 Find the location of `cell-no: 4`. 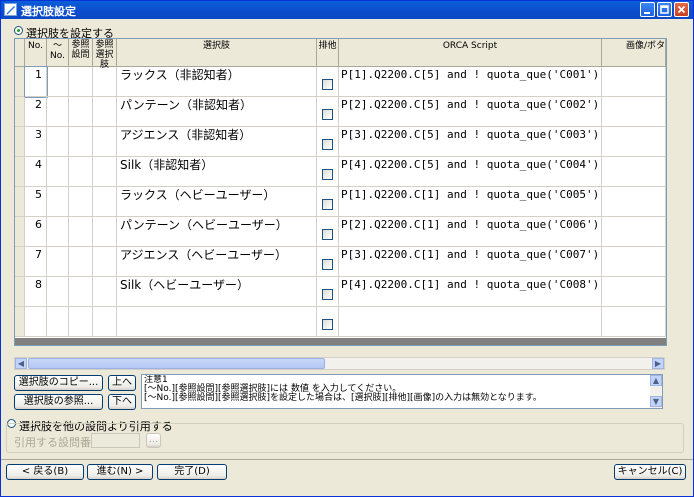

cell-no: 4 is located at coordinates (36, 172).